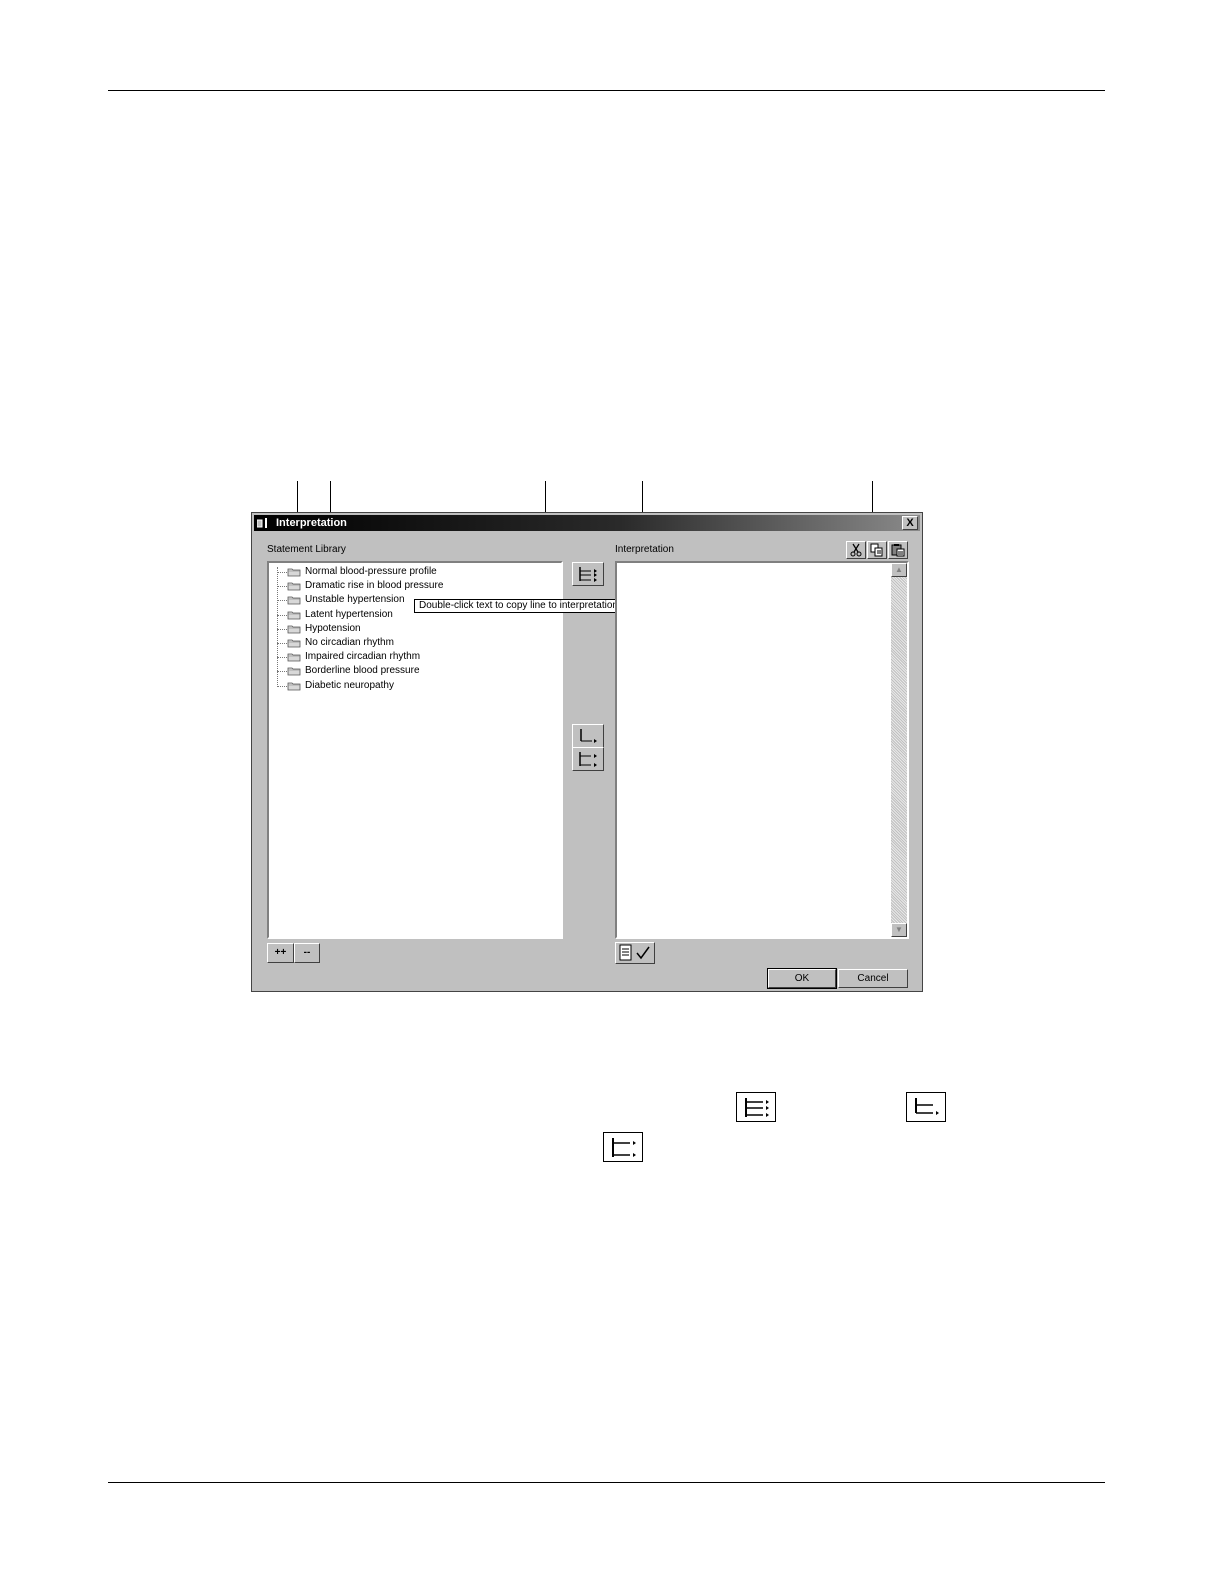 The image size is (1224, 1584). I want to click on cut-button, so click(856, 550).